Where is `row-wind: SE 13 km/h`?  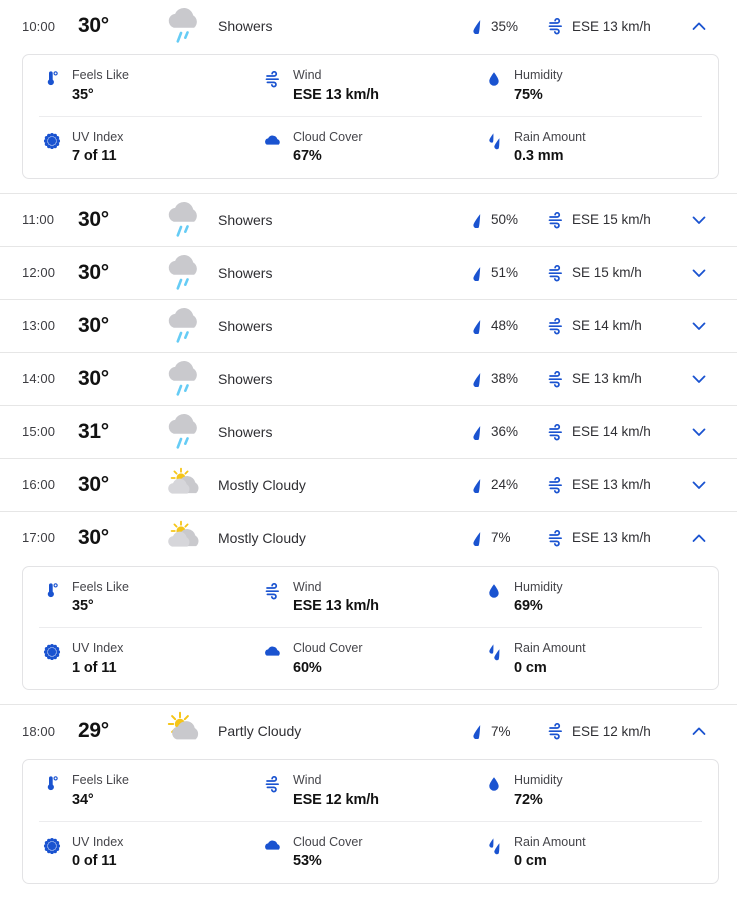 row-wind: SE 13 km/h is located at coordinates (613, 379).